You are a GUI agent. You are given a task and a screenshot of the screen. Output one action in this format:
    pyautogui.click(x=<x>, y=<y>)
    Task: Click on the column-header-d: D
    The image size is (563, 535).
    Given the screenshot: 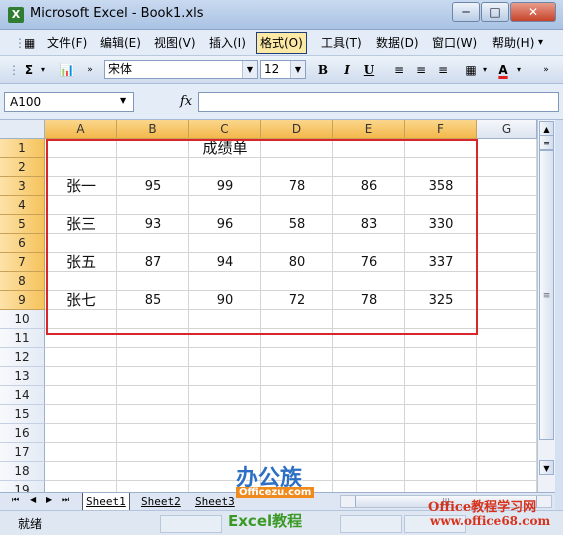 What is the action you would take?
    pyautogui.click(x=297, y=129)
    